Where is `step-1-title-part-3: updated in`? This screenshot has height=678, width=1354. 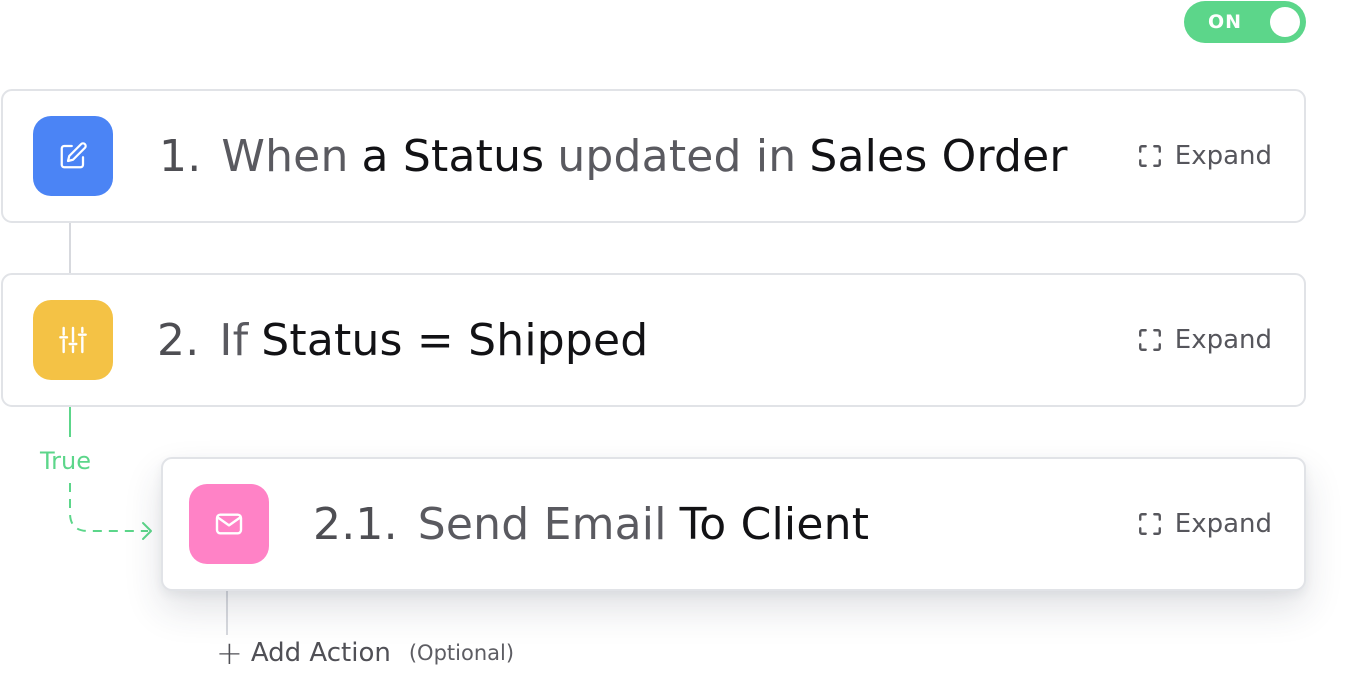 step-1-title-part-3: updated in is located at coordinates (677, 156).